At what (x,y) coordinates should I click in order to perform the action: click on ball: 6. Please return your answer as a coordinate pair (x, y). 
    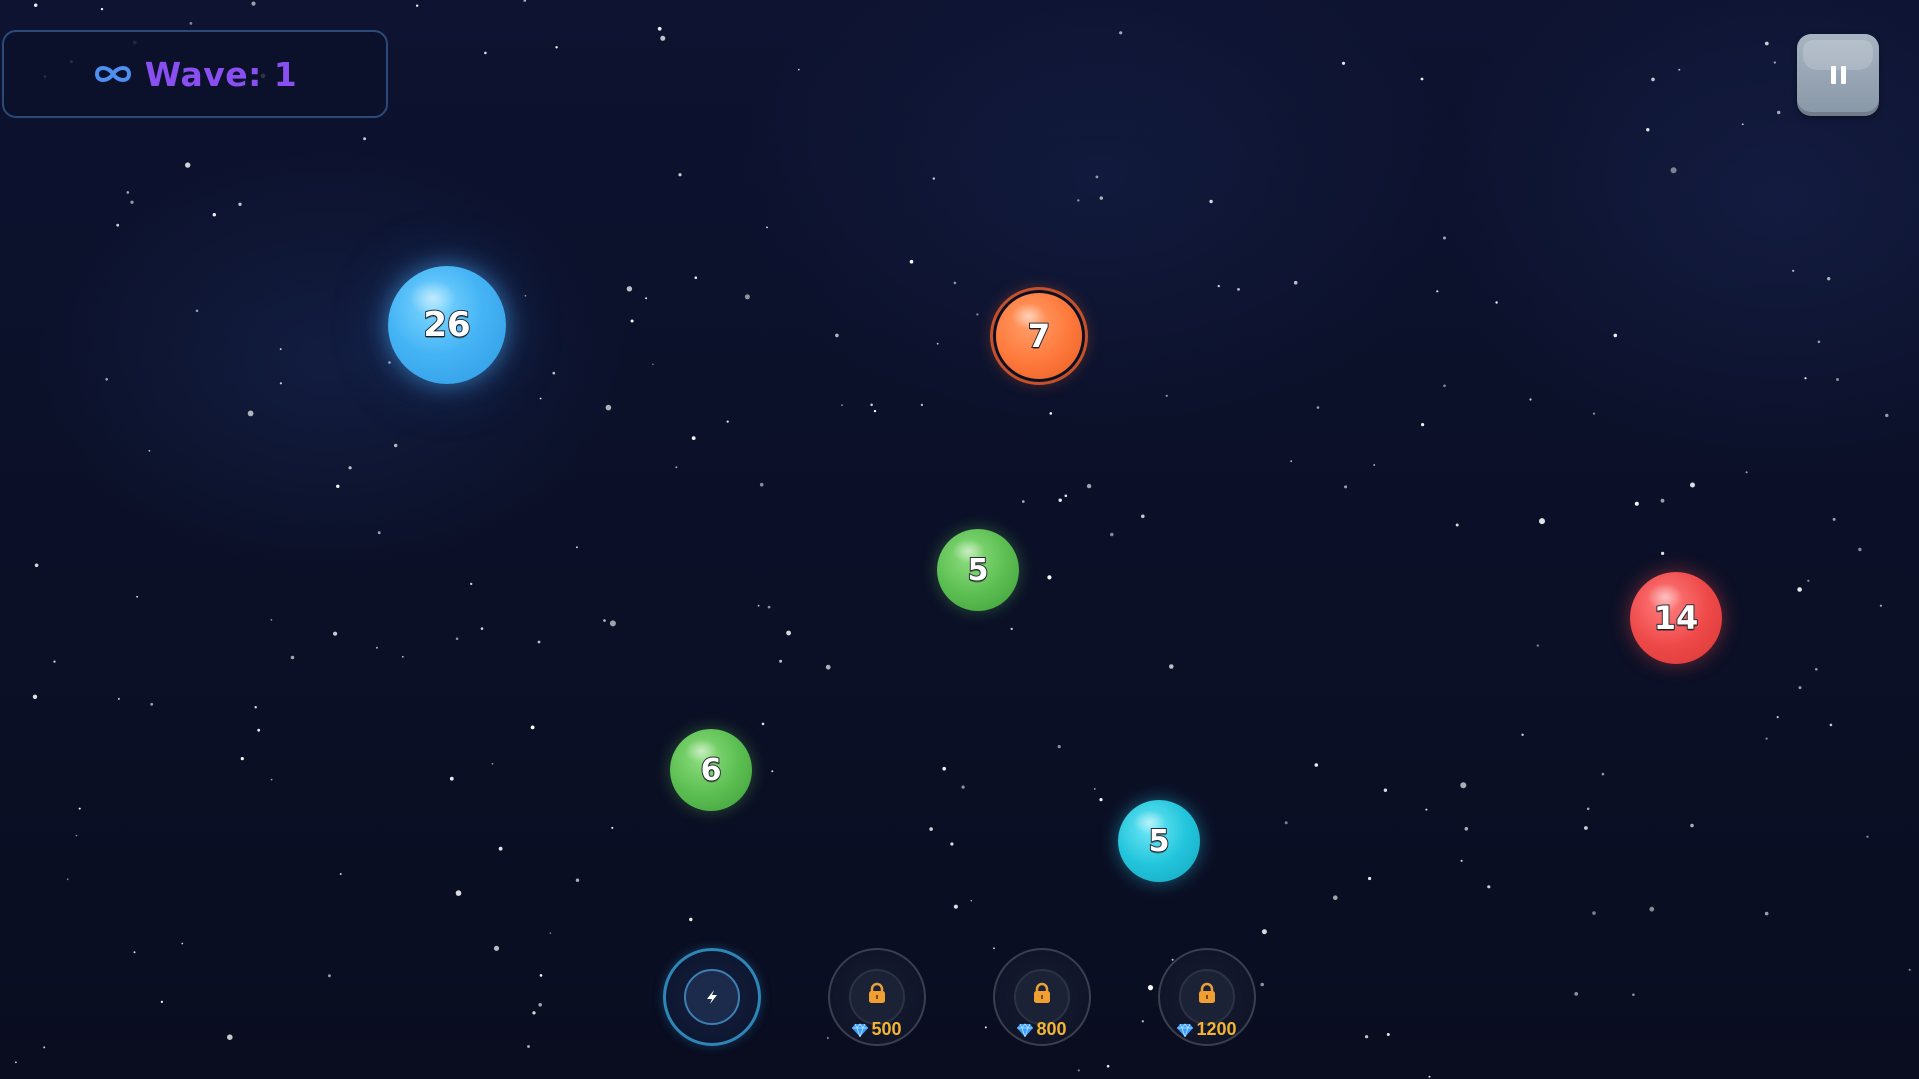
    Looking at the image, I should click on (711, 770).